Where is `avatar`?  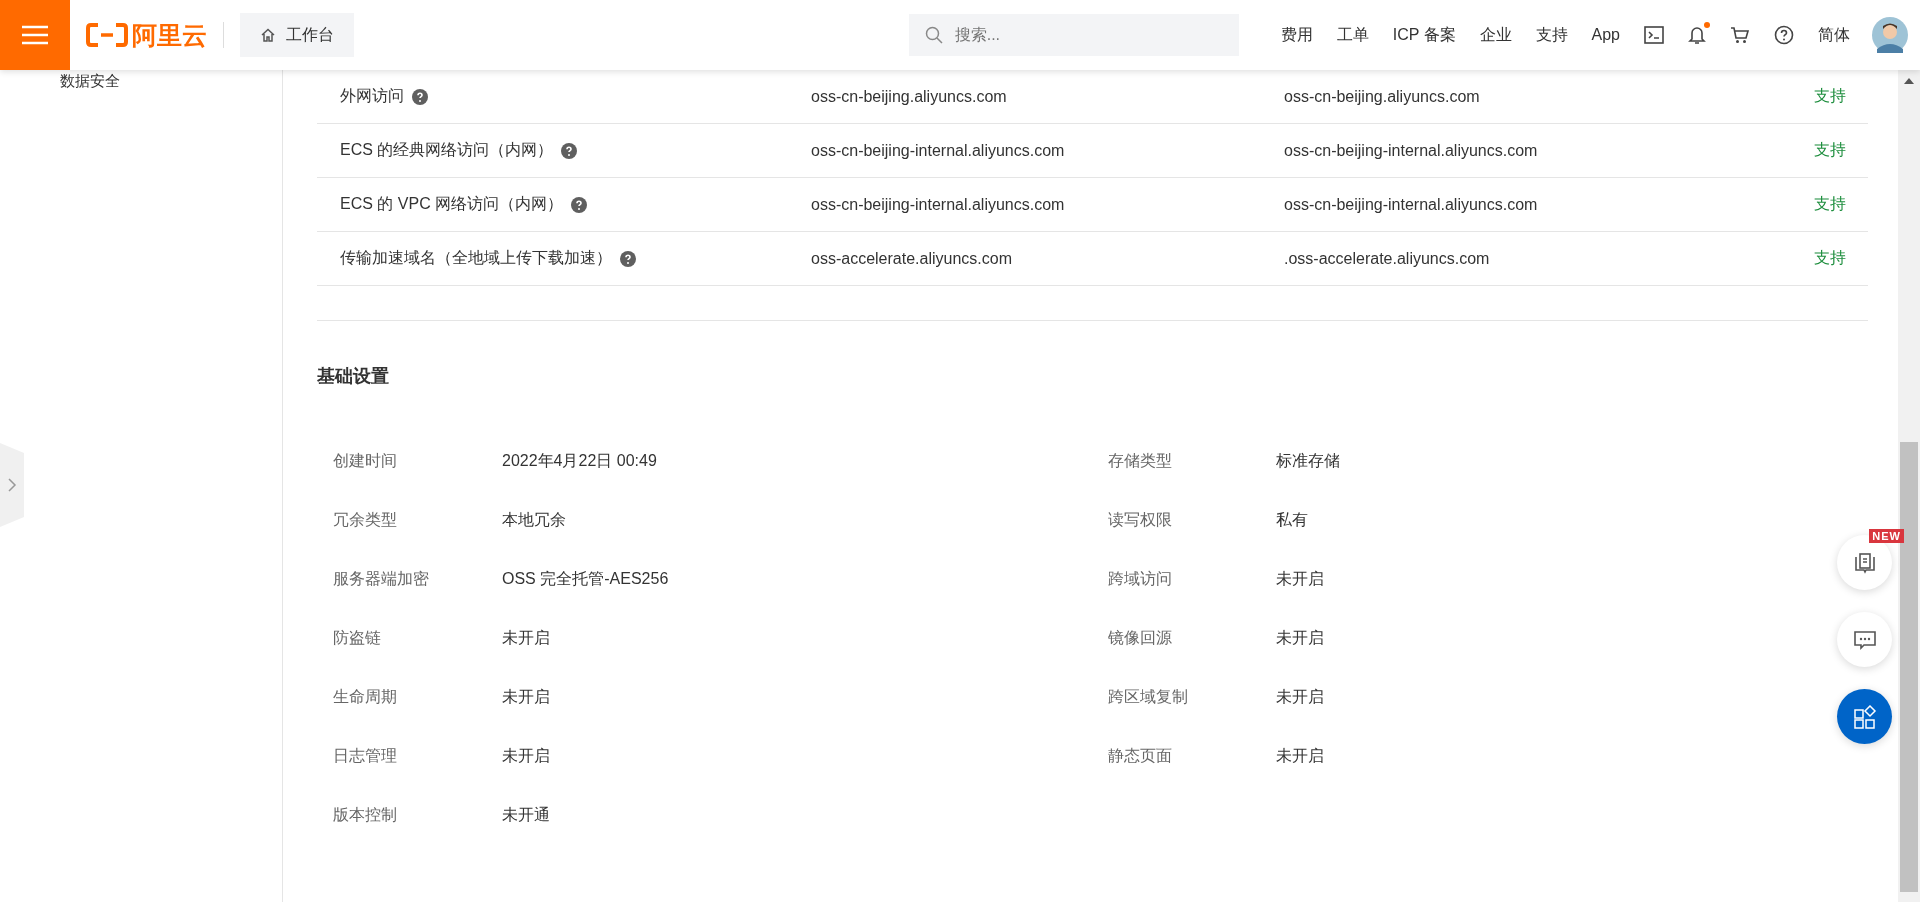 avatar is located at coordinates (1890, 35).